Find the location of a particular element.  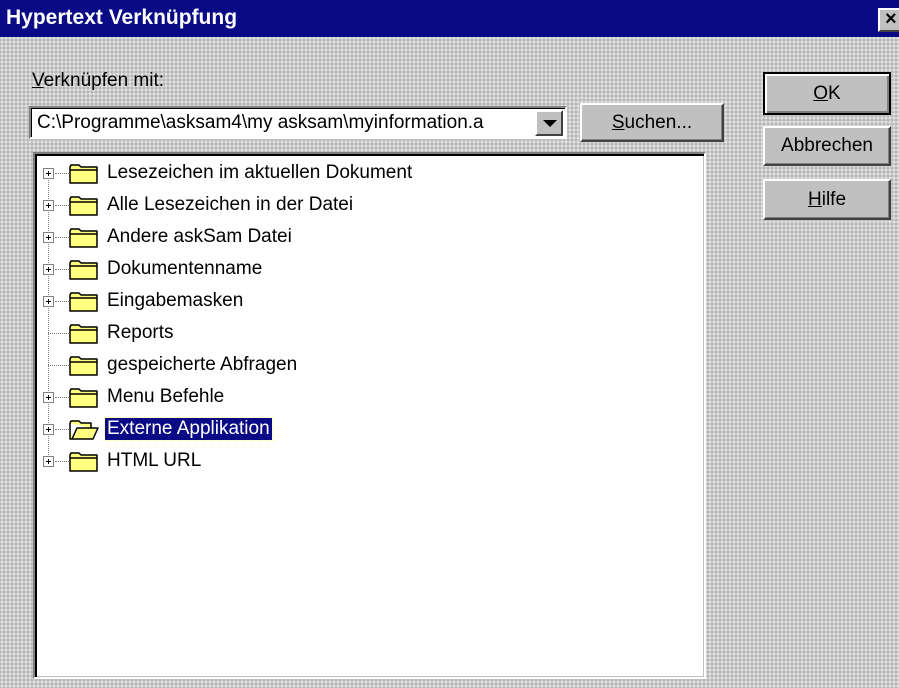

tree-item-label: Lesezeichen im aktuellen Dokument is located at coordinates (259, 173).